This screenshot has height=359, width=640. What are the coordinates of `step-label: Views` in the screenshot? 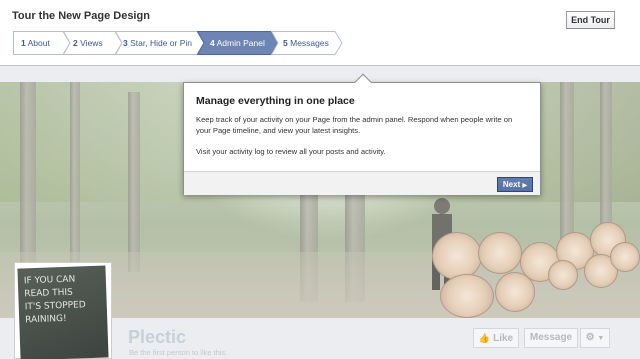 It's located at (91, 43).